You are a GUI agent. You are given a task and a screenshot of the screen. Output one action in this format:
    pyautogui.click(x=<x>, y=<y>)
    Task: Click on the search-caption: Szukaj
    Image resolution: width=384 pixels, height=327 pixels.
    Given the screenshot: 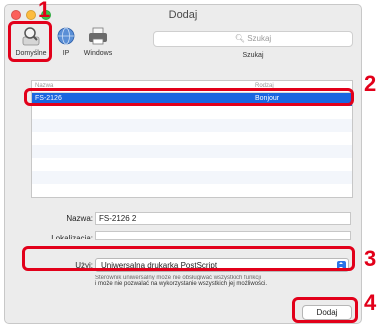 What is the action you would take?
    pyautogui.click(x=253, y=55)
    